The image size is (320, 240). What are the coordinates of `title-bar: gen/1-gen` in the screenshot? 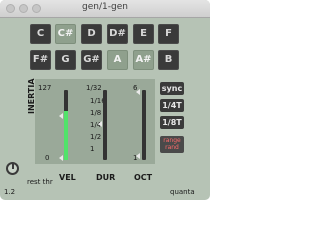 It's located at (105, 9).